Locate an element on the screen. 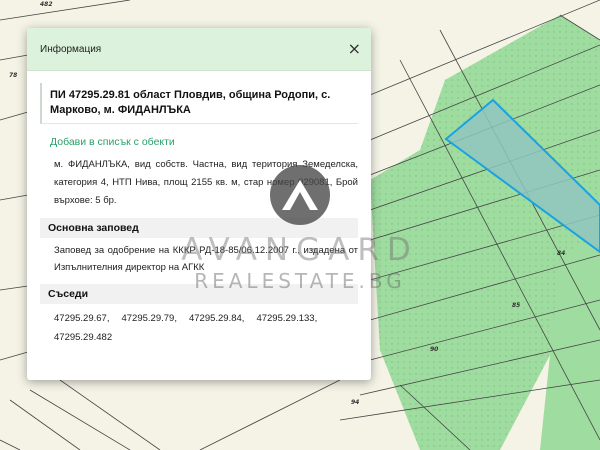 Image resolution: width=600 pixels, height=450 pixels. neighbor-item: 47295.29.67, is located at coordinates (81, 318).